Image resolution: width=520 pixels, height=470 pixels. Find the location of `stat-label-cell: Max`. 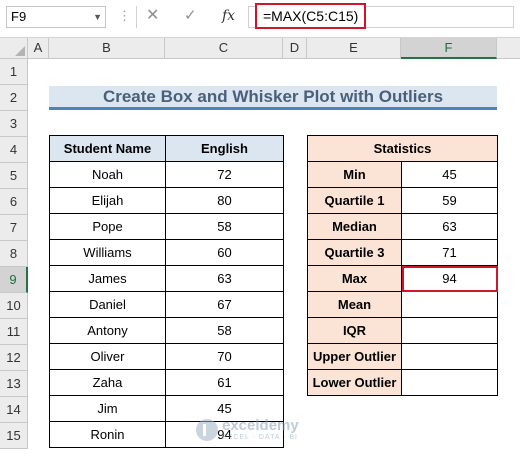

stat-label-cell: Max is located at coordinates (354, 278).